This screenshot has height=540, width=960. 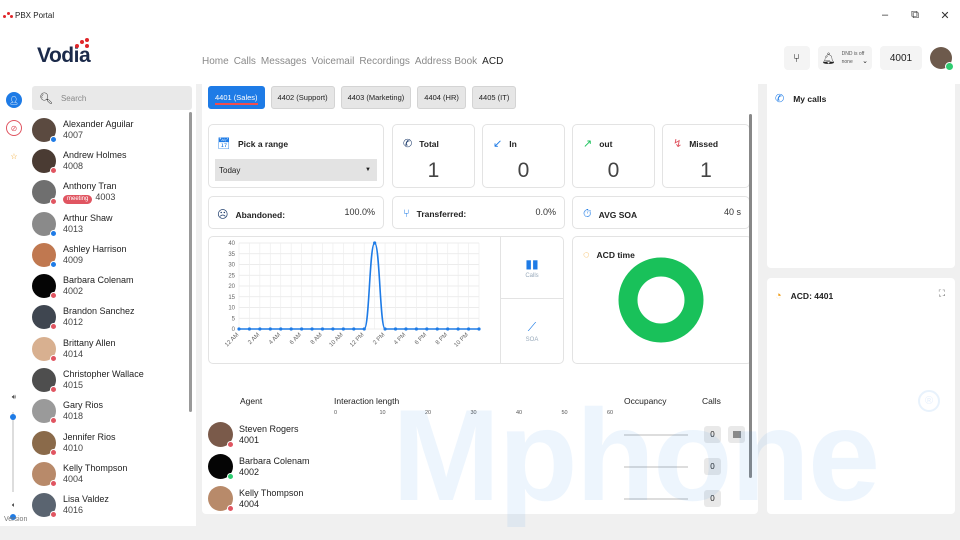 I want to click on status-badge: meeting, so click(x=78, y=199).